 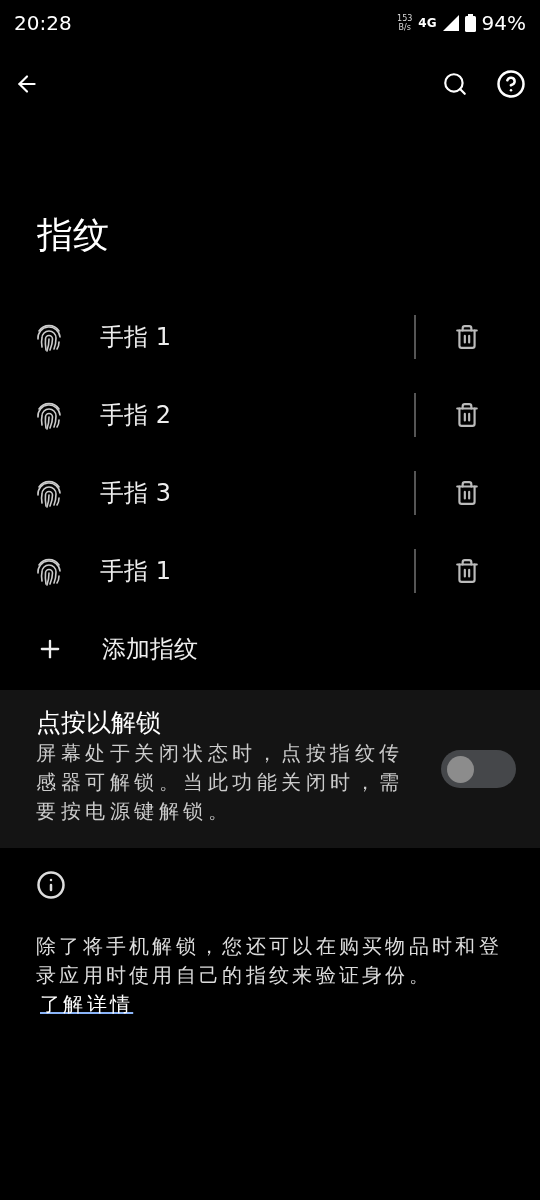 What do you see at coordinates (87, 1004) in the screenshot?
I see `learn-more-link: 了解详情` at bounding box center [87, 1004].